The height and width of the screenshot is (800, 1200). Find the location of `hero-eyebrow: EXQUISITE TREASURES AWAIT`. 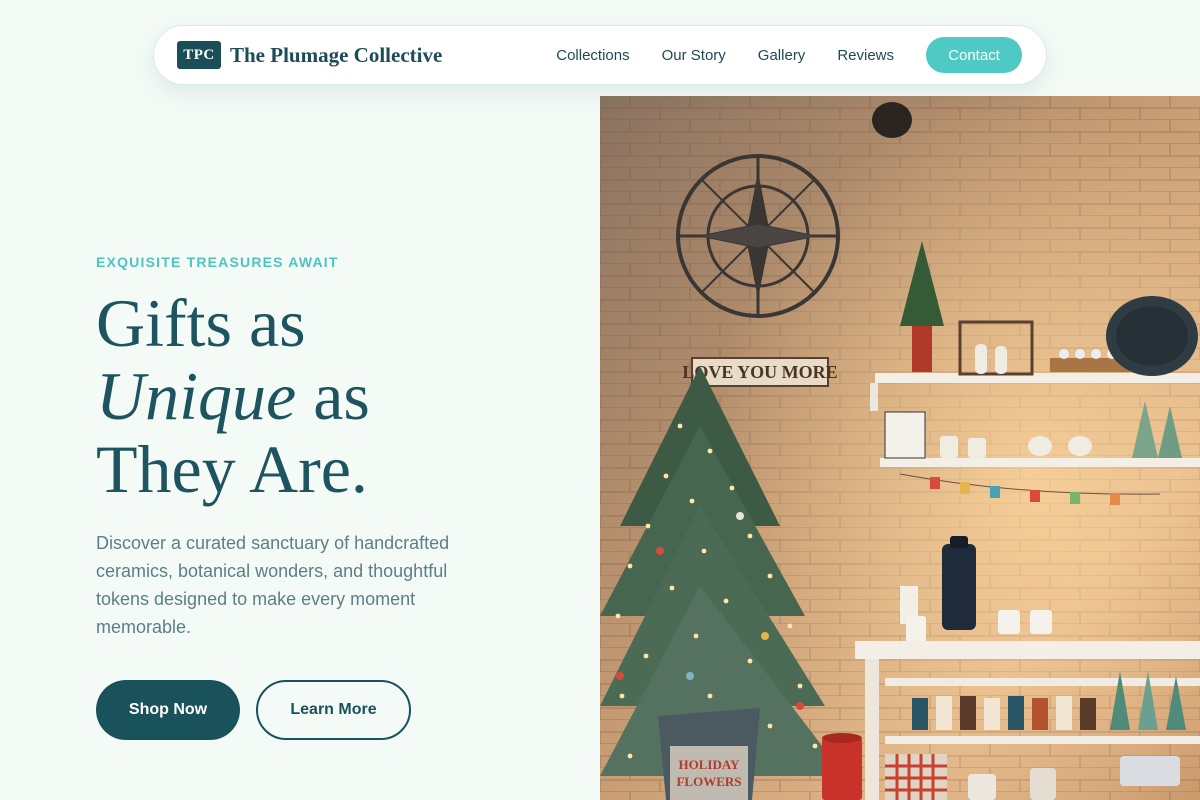

hero-eyebrow: EXQUISITE TREASURES AWAIT is located at coordinates (217, 262).